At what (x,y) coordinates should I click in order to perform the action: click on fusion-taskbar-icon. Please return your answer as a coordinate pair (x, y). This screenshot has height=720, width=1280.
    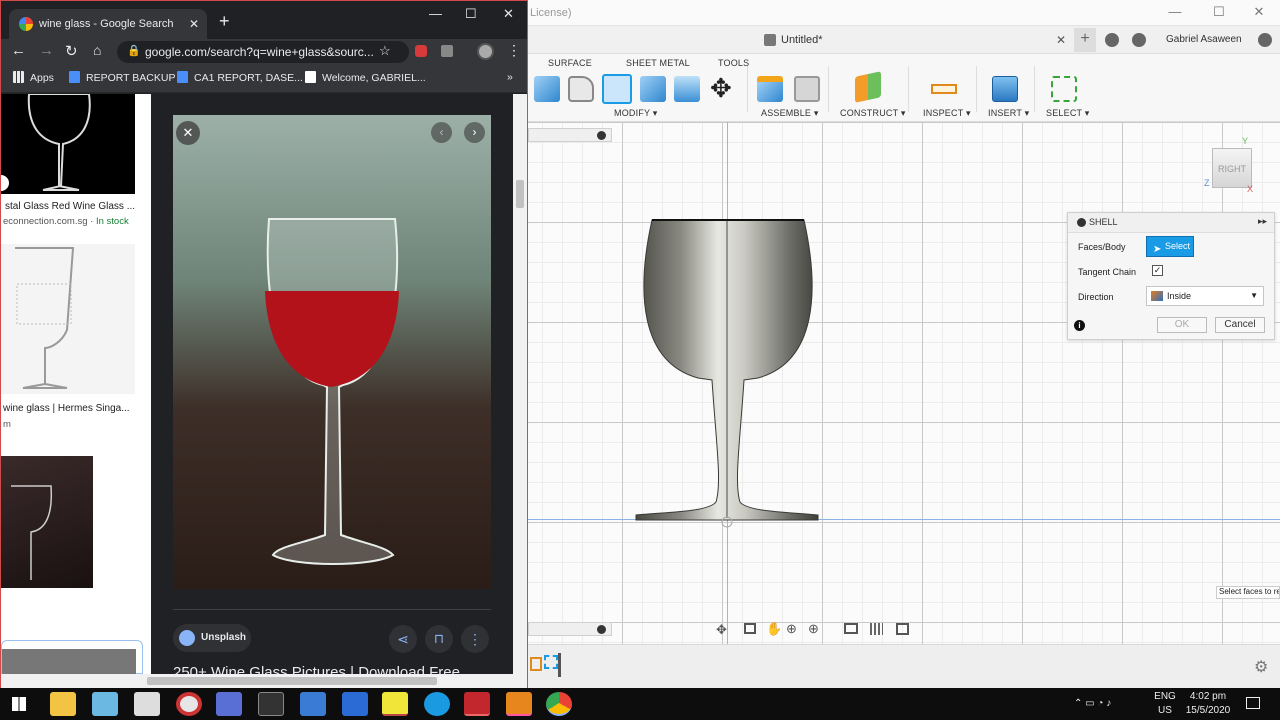
    Looking at the image, I should click on (519, 704).